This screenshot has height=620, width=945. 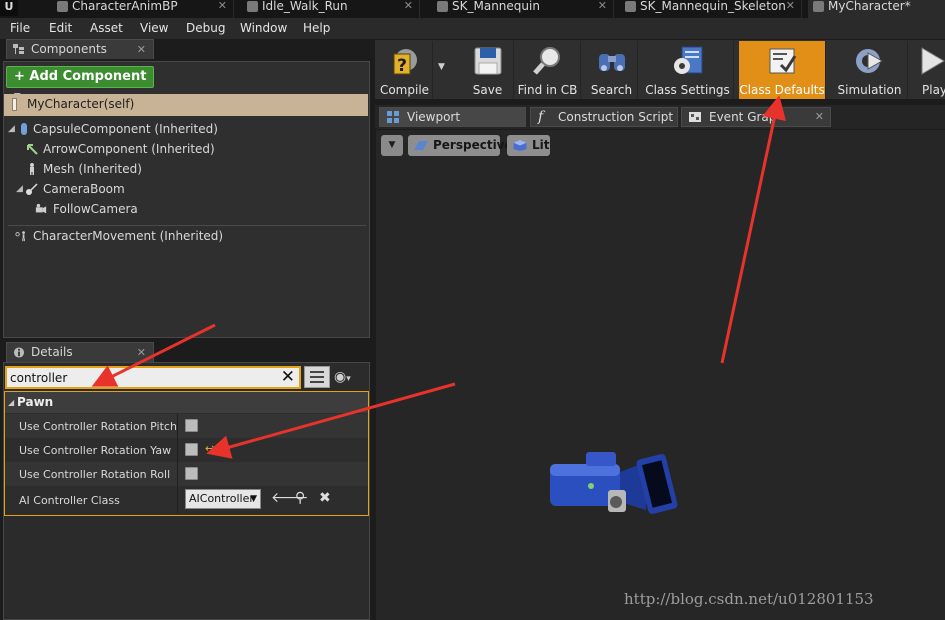 I want to click on camera-icon, so click(x=41, y=208).